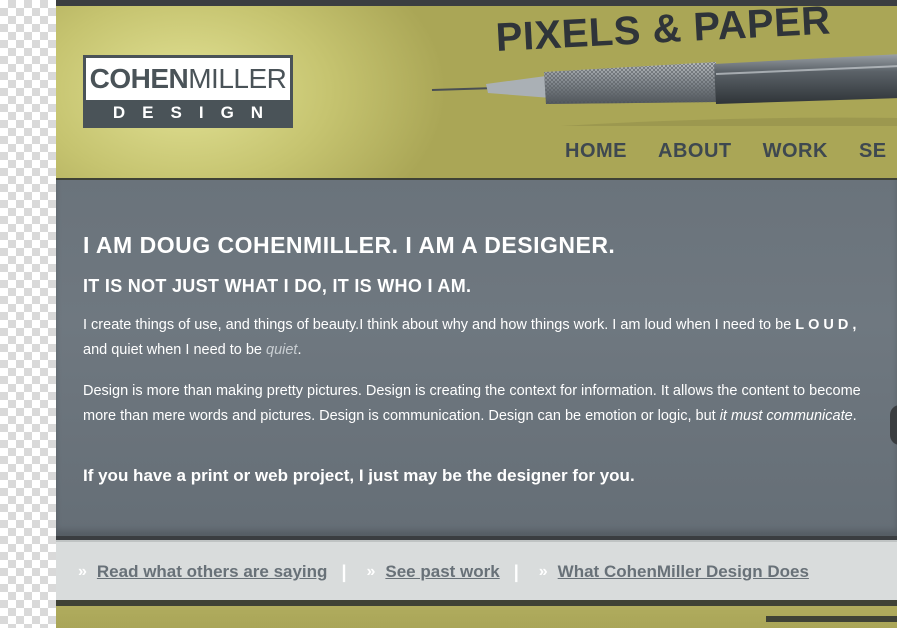 Image resolution: width=897 pixels, height=628 pixels. Describe the element at coordinates (831, 619) in the screenshot. I see `footer-tab` at that location.